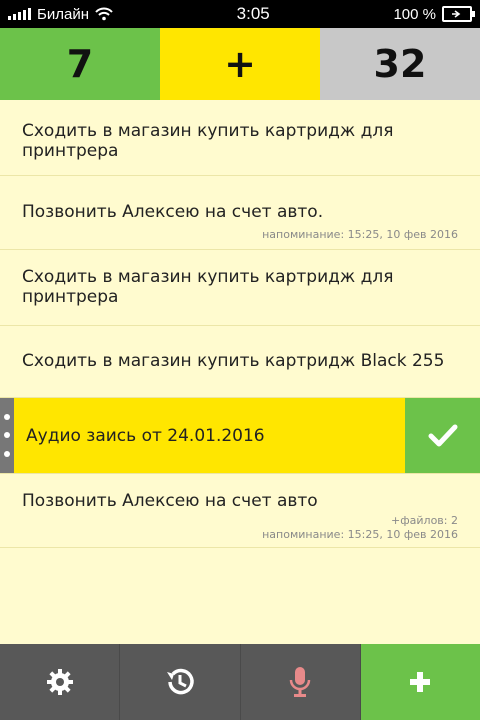  Describe the element at coordinates (424, 520) in the screenshot. I see `task-files: +файлов: 2` at that location.